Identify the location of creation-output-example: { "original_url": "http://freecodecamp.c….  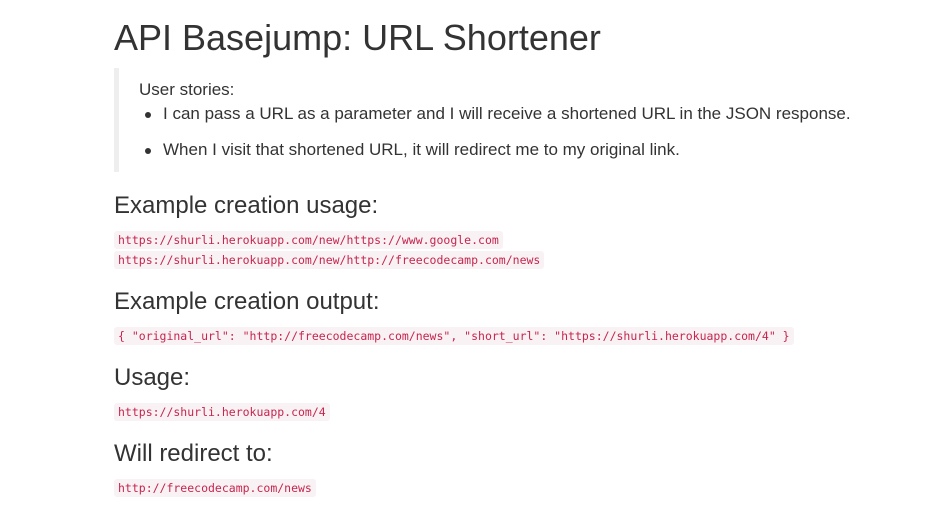
(454, 336).